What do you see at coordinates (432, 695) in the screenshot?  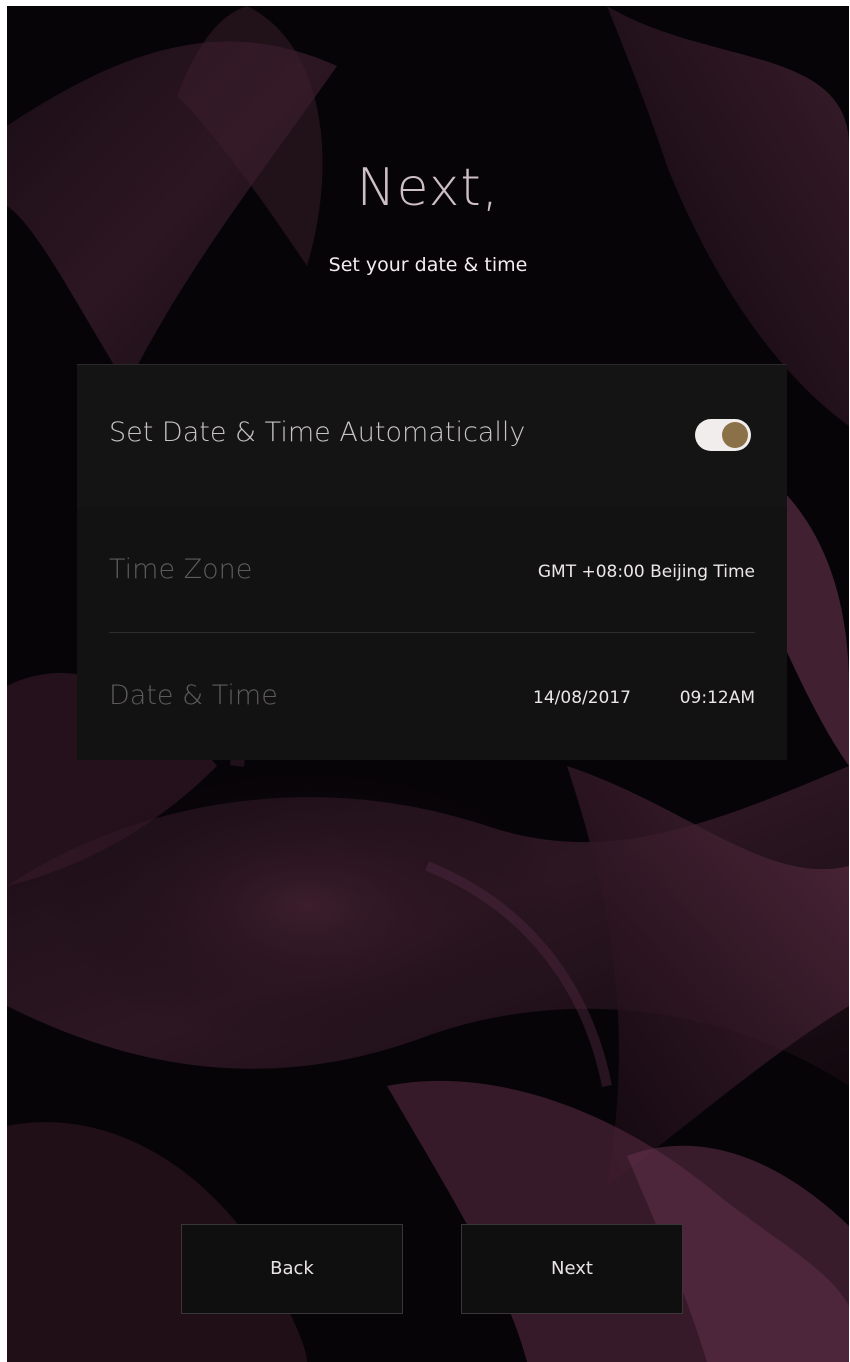 I see `date-time-row: Date & Time 14/08/2017 09:12AM` at bounding box center [432, 695].